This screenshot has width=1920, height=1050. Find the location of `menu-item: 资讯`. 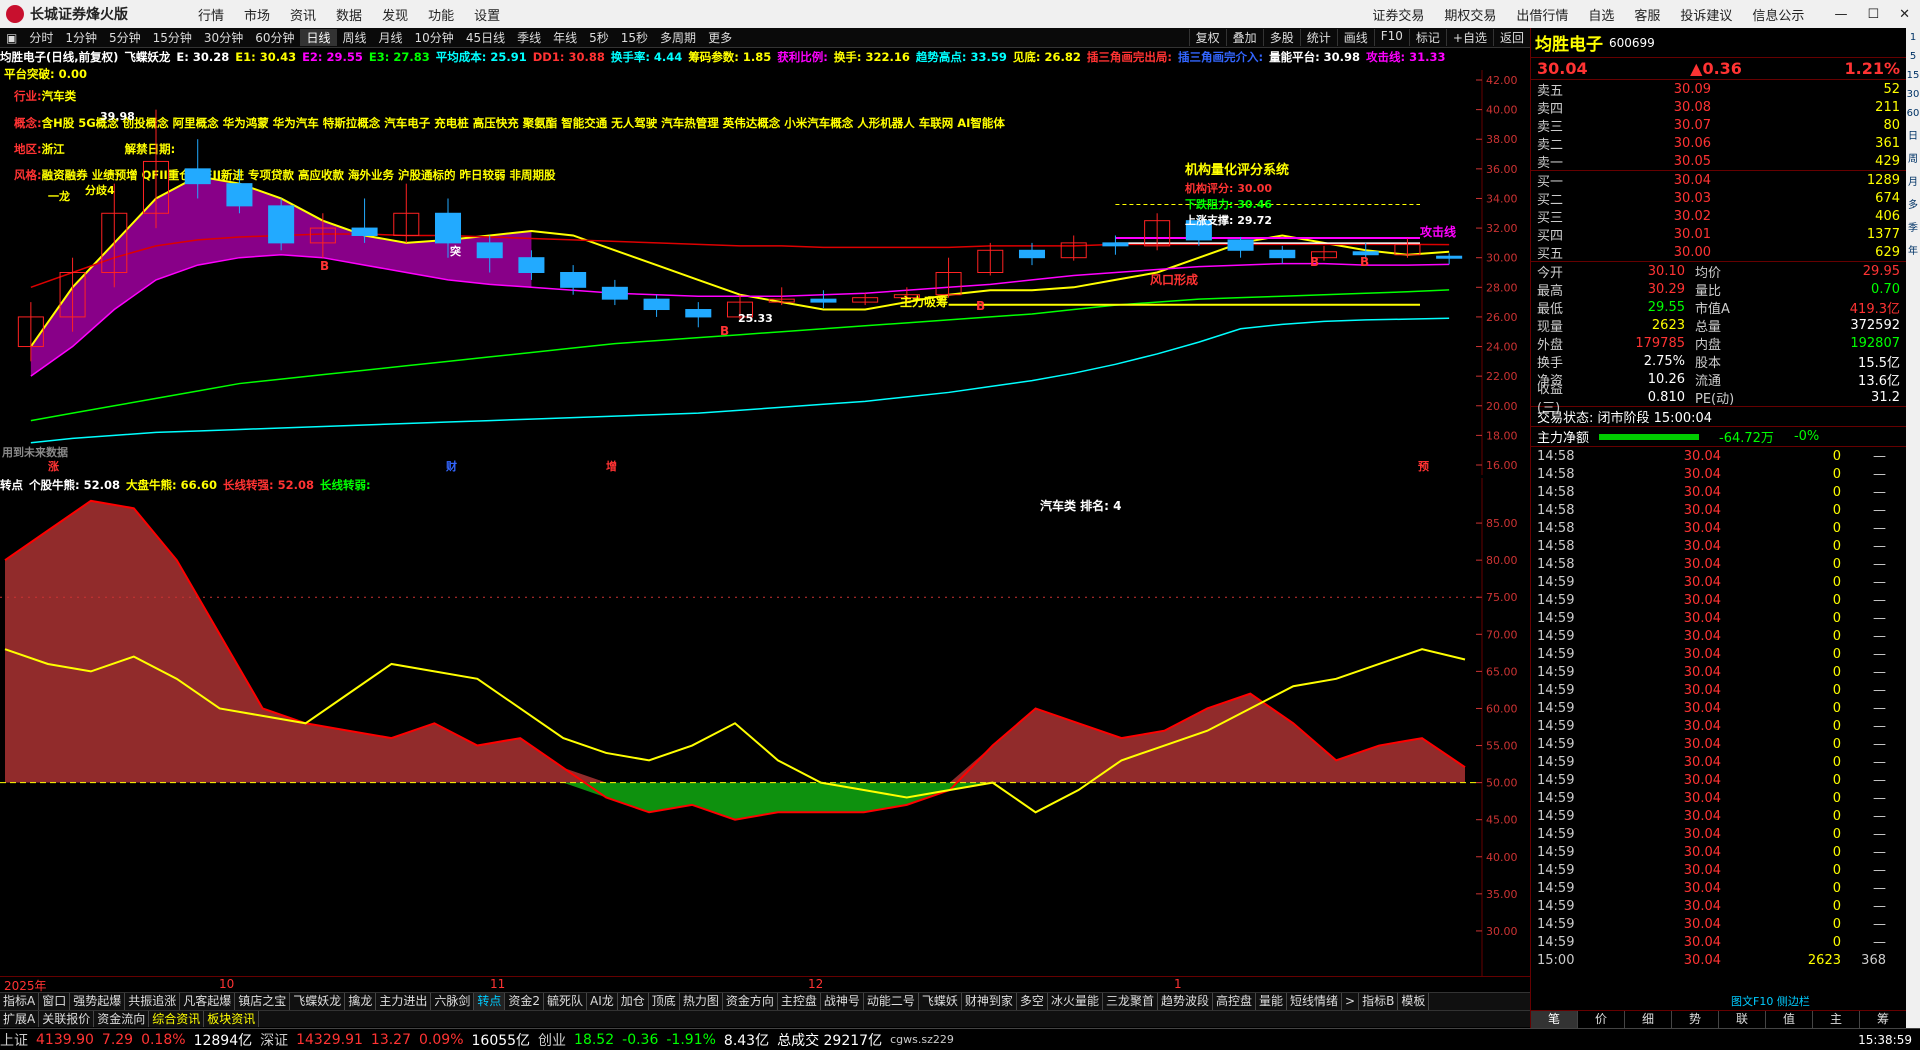

menu-item: 资讯 is located at coordinates (303, 16).